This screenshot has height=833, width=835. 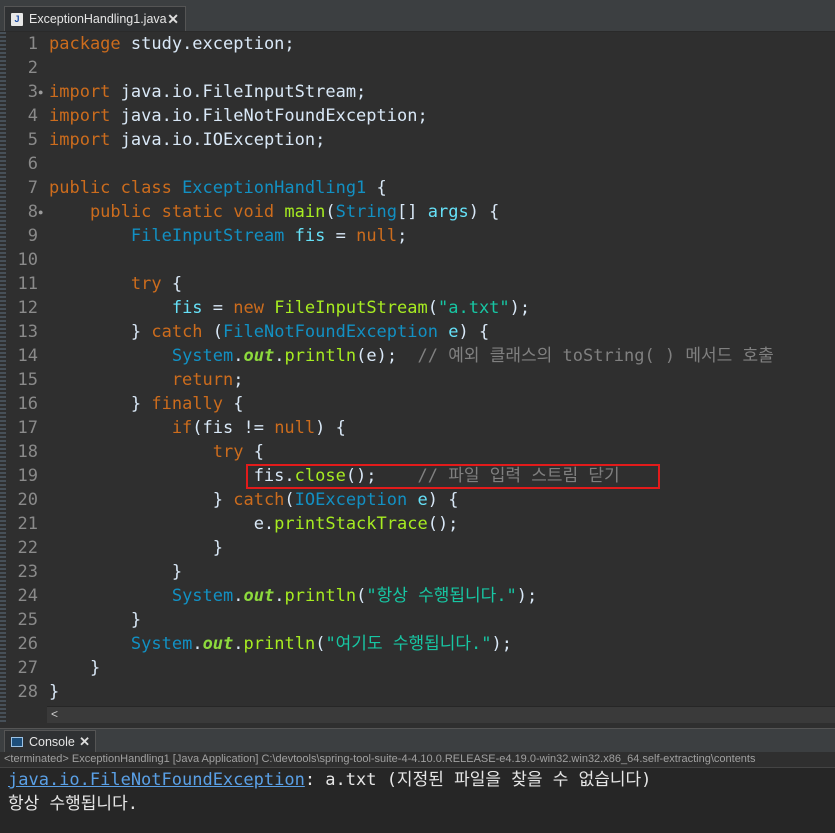 What do you see at coordinates (202, 356) in the screenshot?
I see `code-token: System` at bounding box center [202, 356].